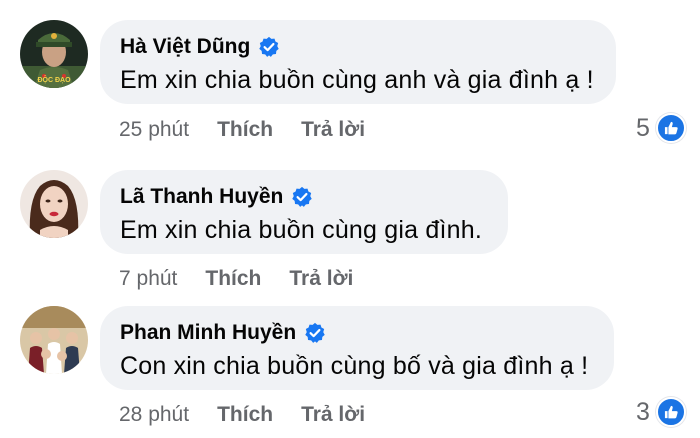 Image resolution: width=700 pixels, height=438 pixels. What do you see at coordinates (185, 47) in the screenshot?
I see `author-name: Hà Việt Dũng` at bounding box center [185, 47].